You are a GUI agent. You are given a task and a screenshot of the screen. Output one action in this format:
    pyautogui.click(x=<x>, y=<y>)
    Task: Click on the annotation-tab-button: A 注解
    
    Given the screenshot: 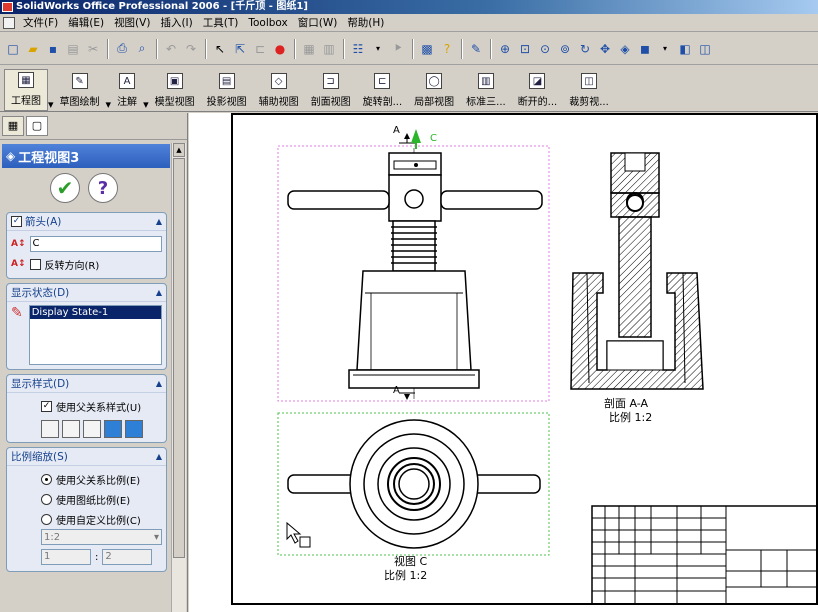 What is the action you would take?
    pyautogui.click(x=127, y=90)
    